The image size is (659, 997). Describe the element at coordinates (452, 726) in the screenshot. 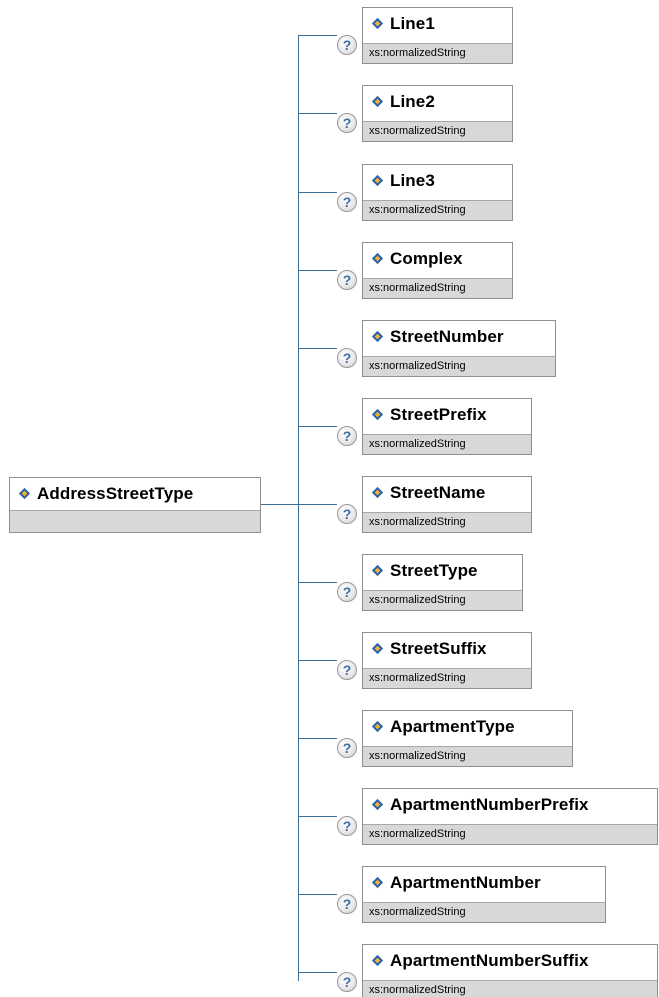

I see `element-name: ApartmentType` at that location.